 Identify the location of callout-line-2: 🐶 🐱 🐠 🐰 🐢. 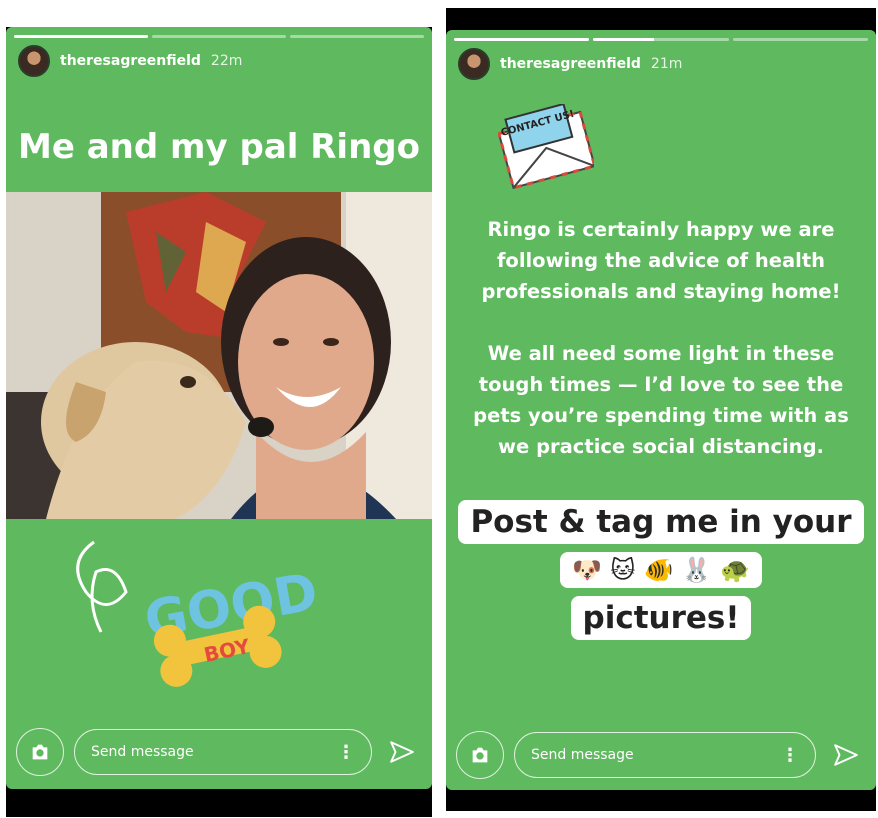
(661, 570).